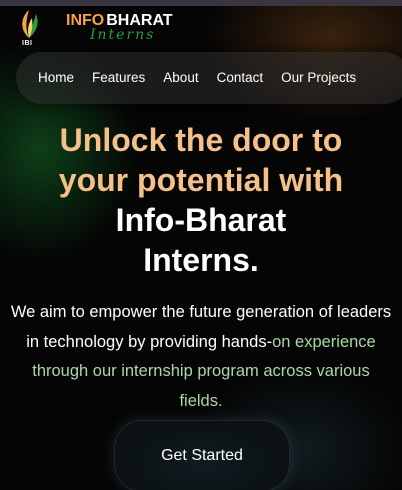  What do you see at coordinates (240, 77) in the screenshot?
I see `nav-item-contact: Contact` at bounding box center [240, 77].